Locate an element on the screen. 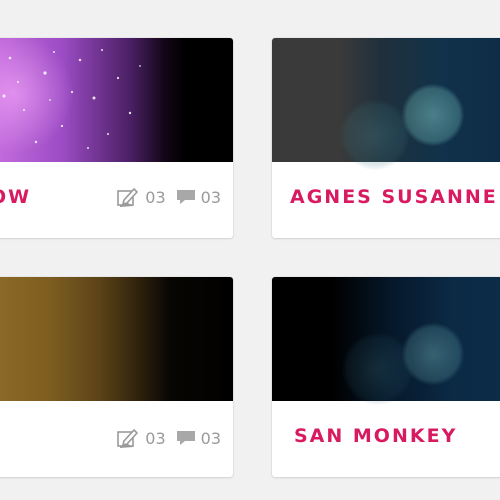 The width and height of the screenshot is (500, 500). project-title: SAN MONKEY is located at coordinates (375, 436).